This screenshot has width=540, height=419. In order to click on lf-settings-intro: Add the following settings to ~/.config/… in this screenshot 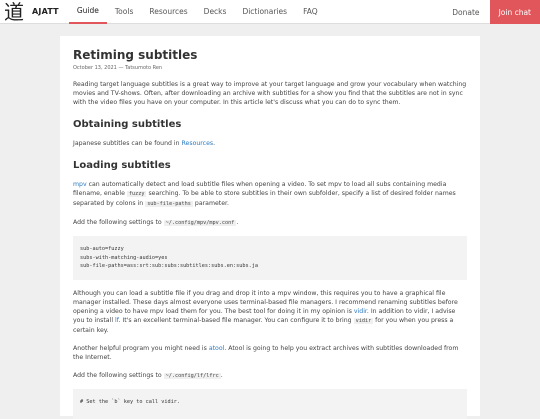, I will do `click(270, 376)`.